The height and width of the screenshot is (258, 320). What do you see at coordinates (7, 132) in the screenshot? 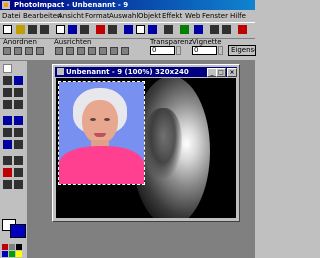
I see `stamp-tool-icon` at bounding box center [7, 132].